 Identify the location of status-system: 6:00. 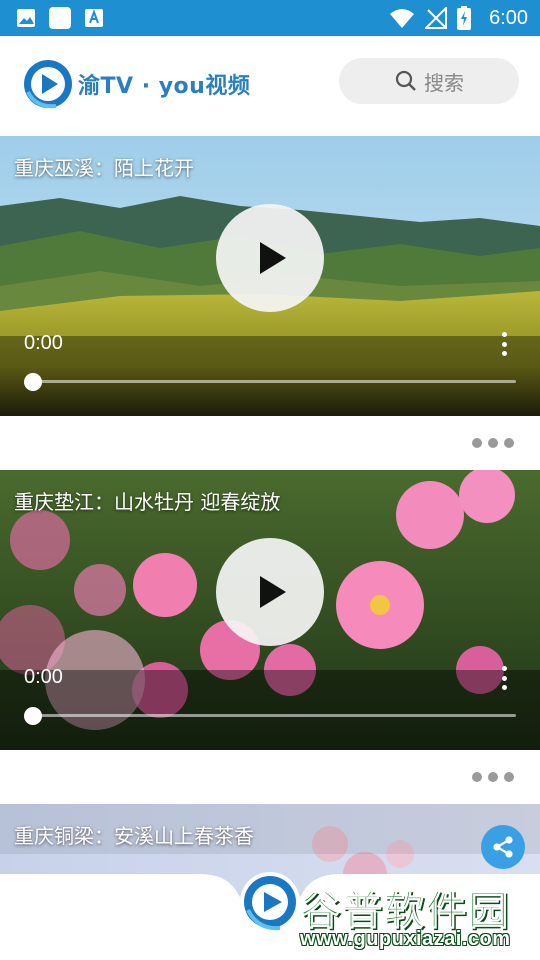
(458, 18).